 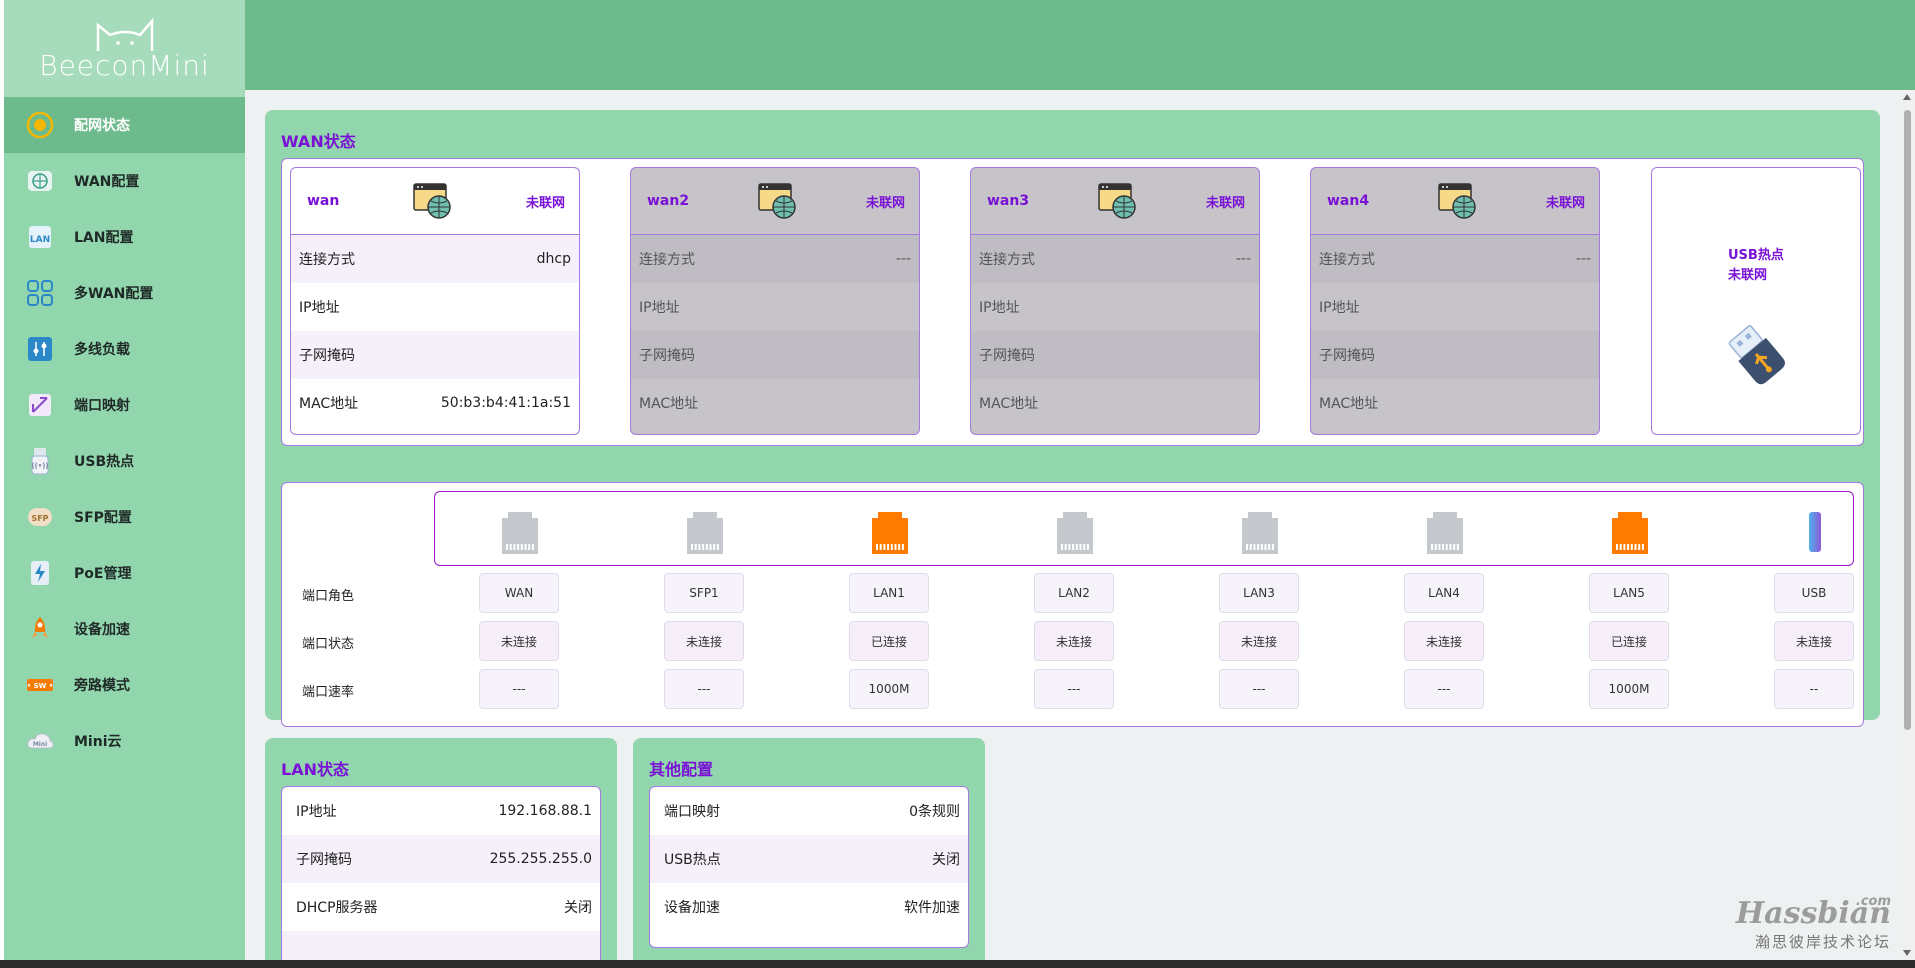 What do you see at coordinates (316, 812) in the screenshot?
I see `lan-info-row-label: IP地址` at bounding box center [316, 812].